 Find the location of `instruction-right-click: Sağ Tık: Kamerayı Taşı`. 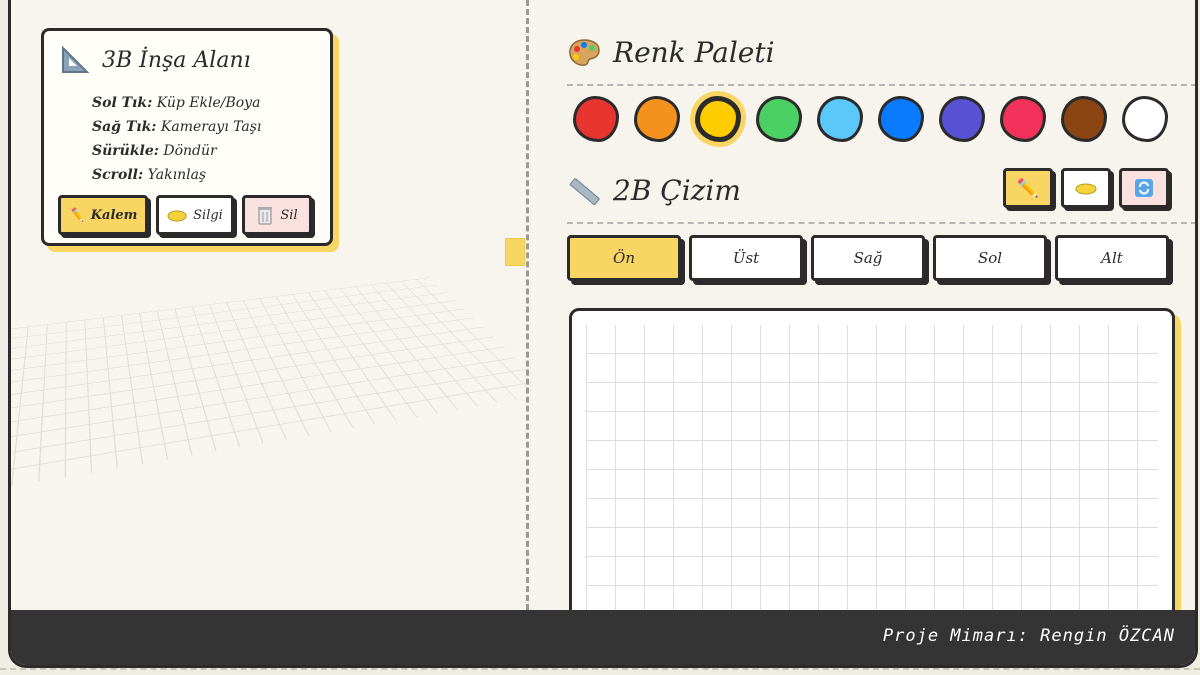

instruction-right-click: Sağ Tık: Kamerayı Taşı is located at coordinates (176, 127).